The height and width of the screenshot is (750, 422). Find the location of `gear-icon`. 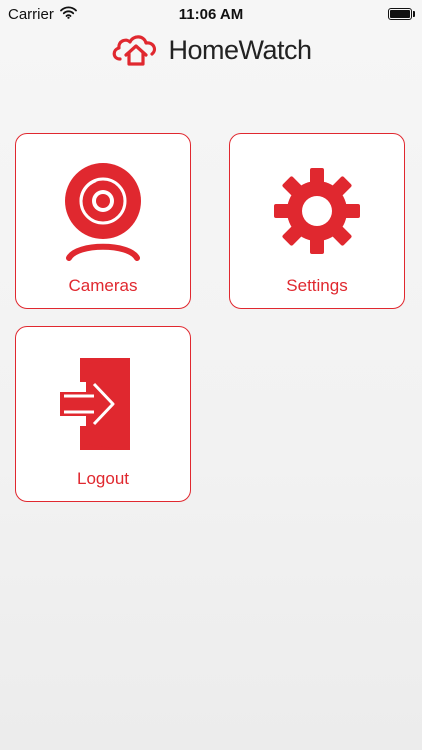

gear-icon is located at coordinates (317, 211).